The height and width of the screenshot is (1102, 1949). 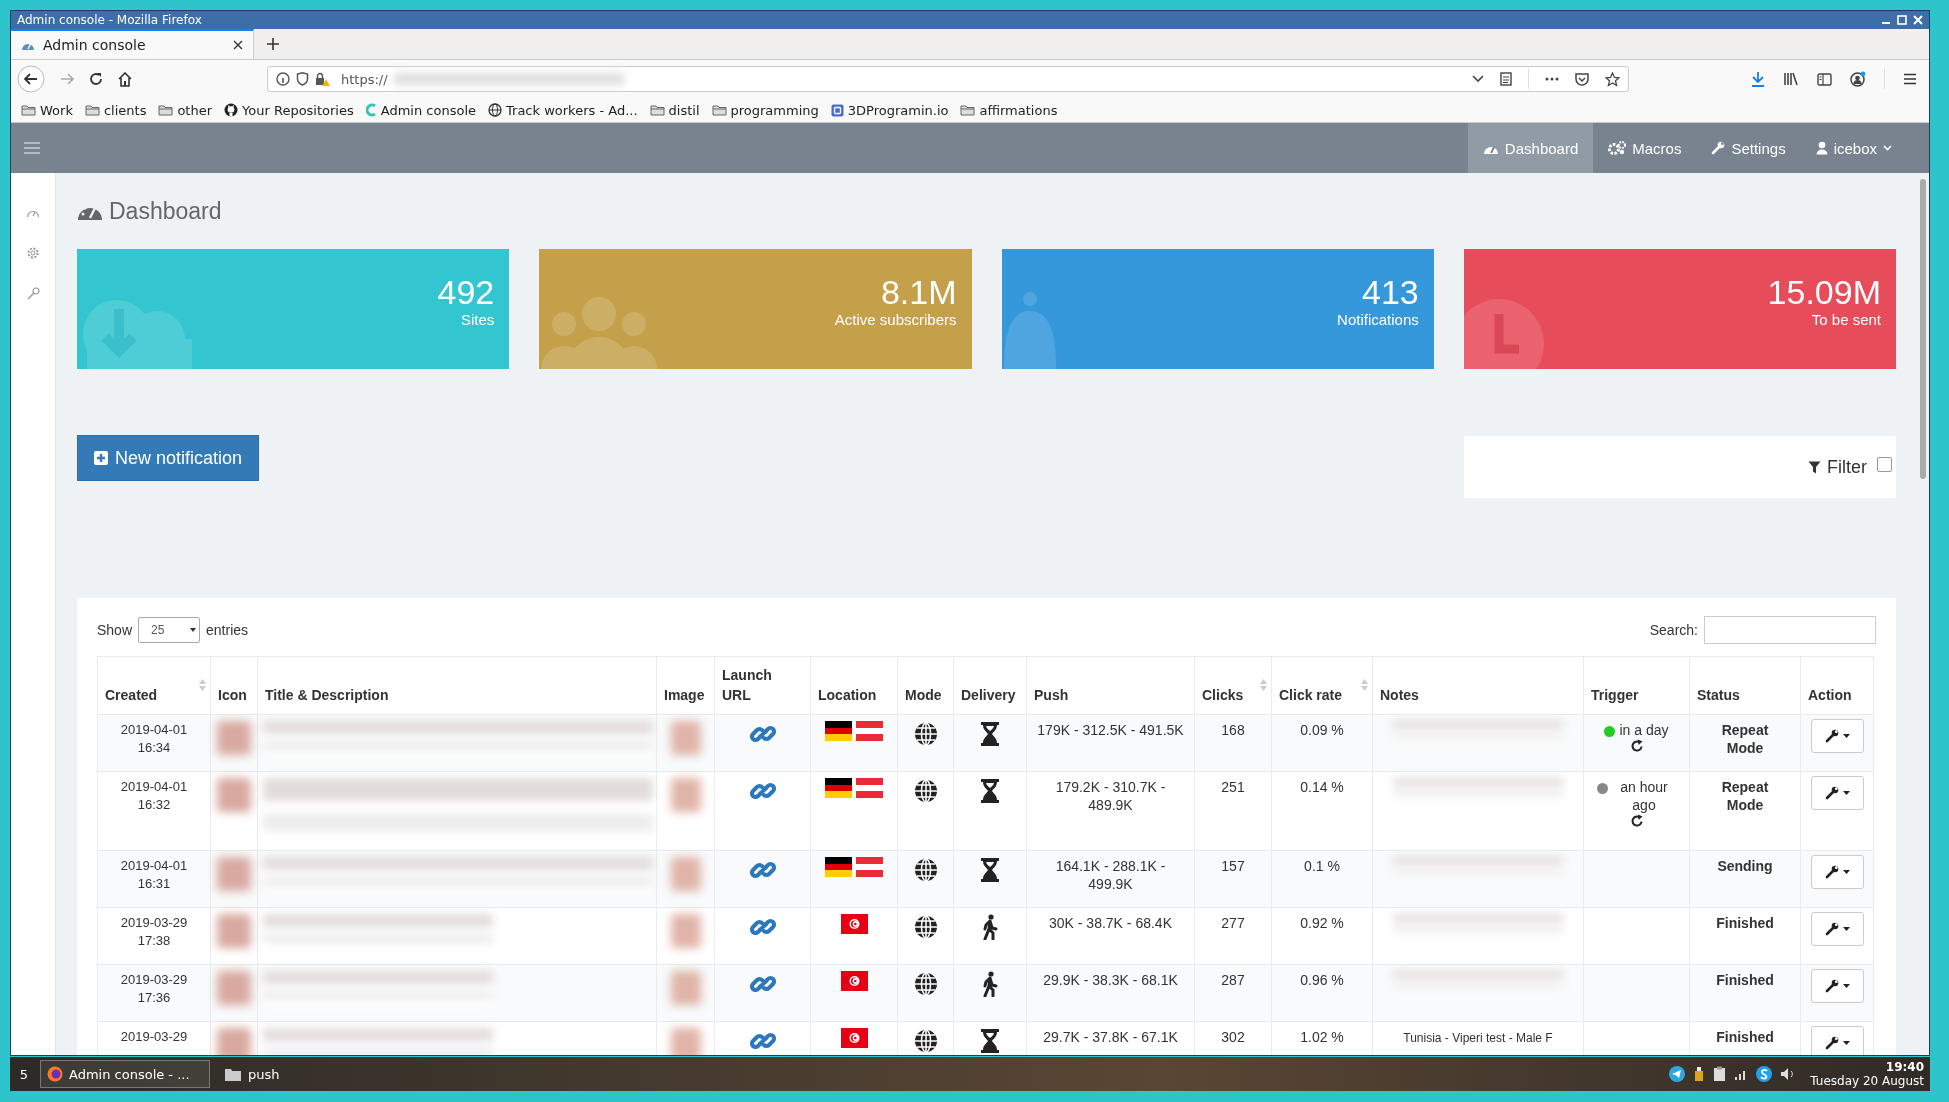 I want to click on star-icon, so click(x=1612, y=79).